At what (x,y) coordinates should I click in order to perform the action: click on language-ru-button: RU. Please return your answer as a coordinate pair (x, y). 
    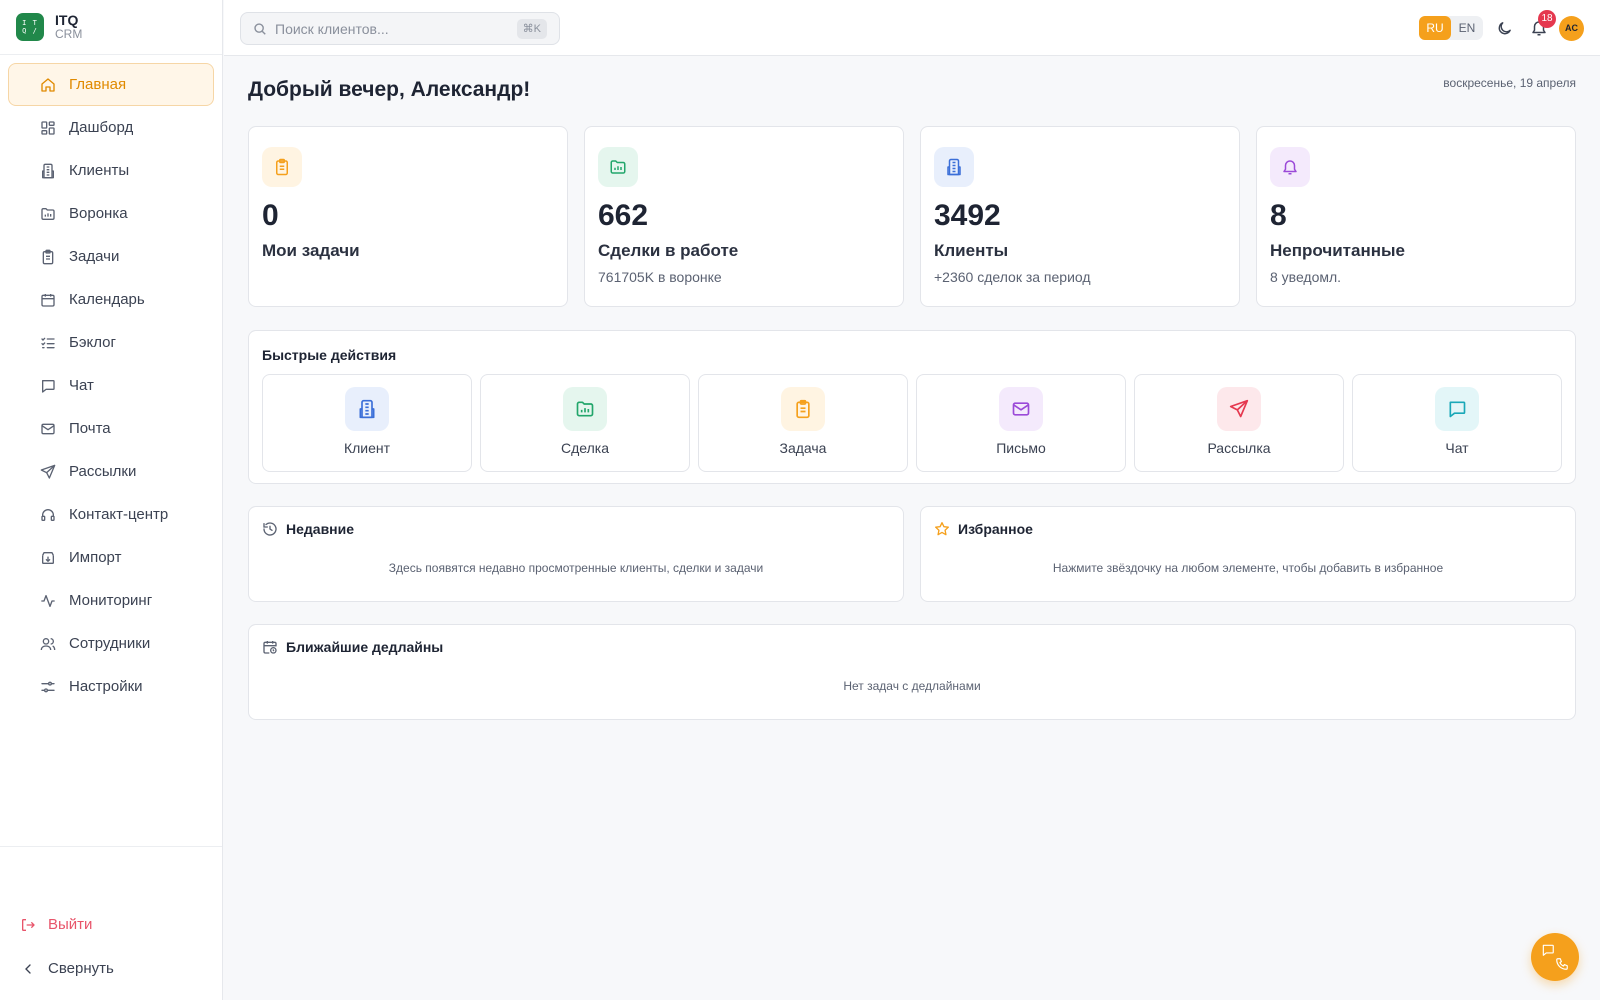
    Looking at the image, I should click on (1435, 28).